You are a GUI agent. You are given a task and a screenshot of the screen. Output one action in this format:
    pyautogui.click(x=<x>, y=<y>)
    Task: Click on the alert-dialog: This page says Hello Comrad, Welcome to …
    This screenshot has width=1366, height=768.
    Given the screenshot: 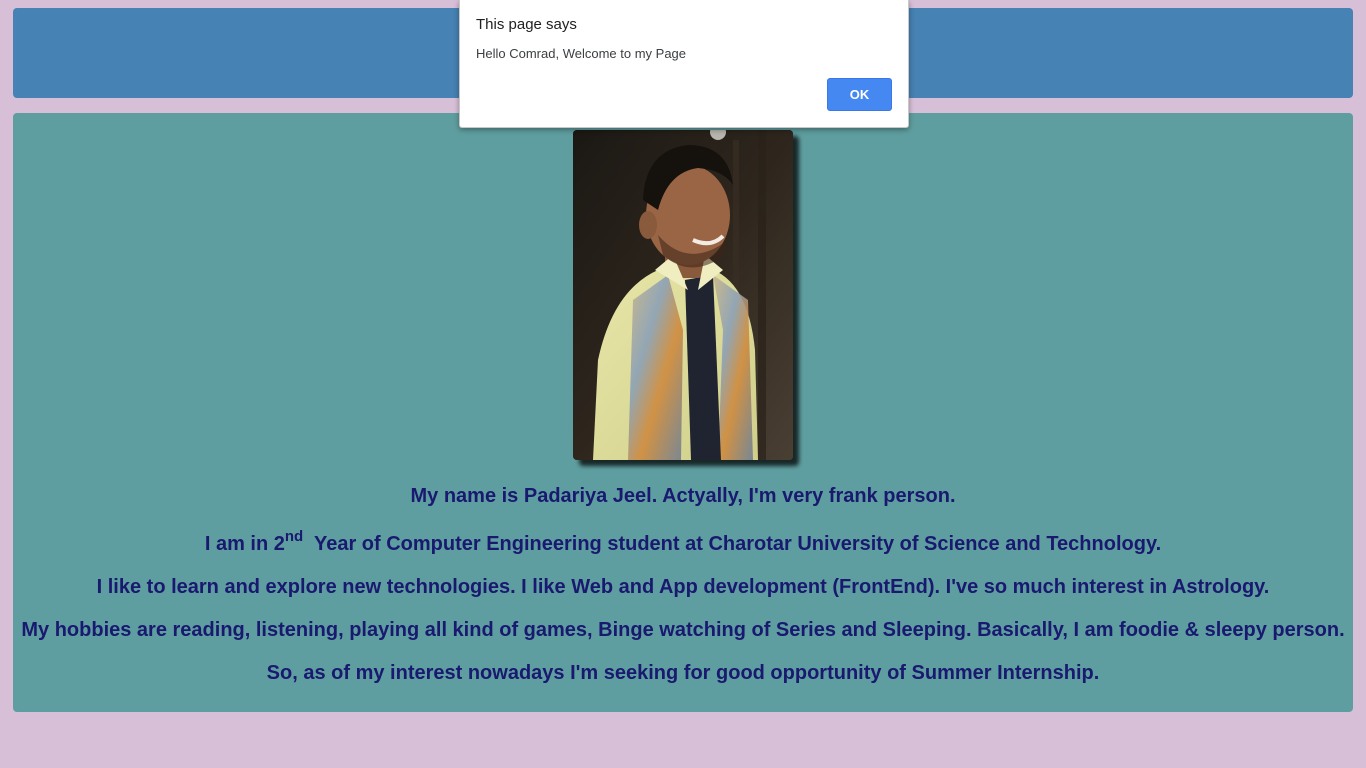 What is the action you would take?
    pyautogui.click(x=684, y=64)
    